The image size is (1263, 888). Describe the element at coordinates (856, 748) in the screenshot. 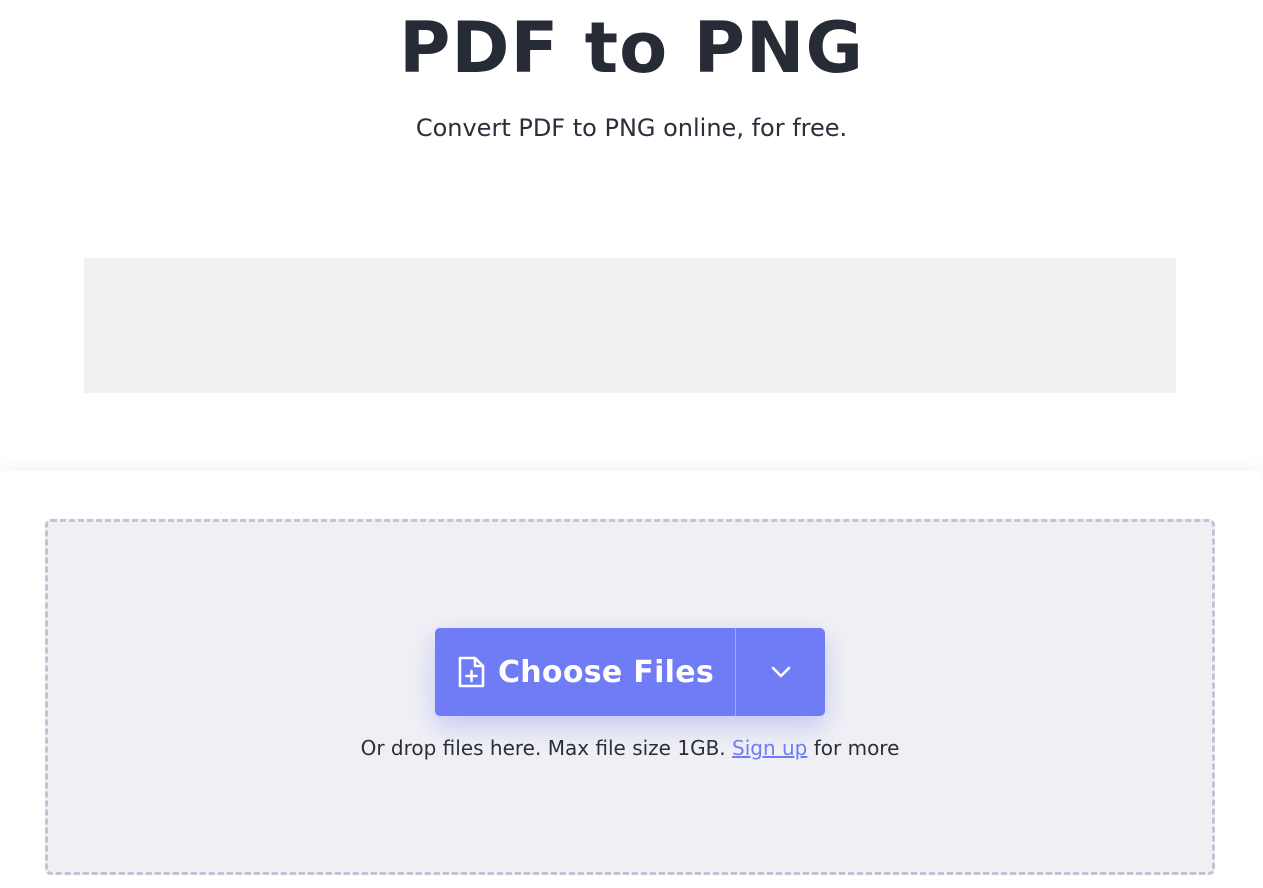

I see `drop-hint-suffix: for more` at that location.